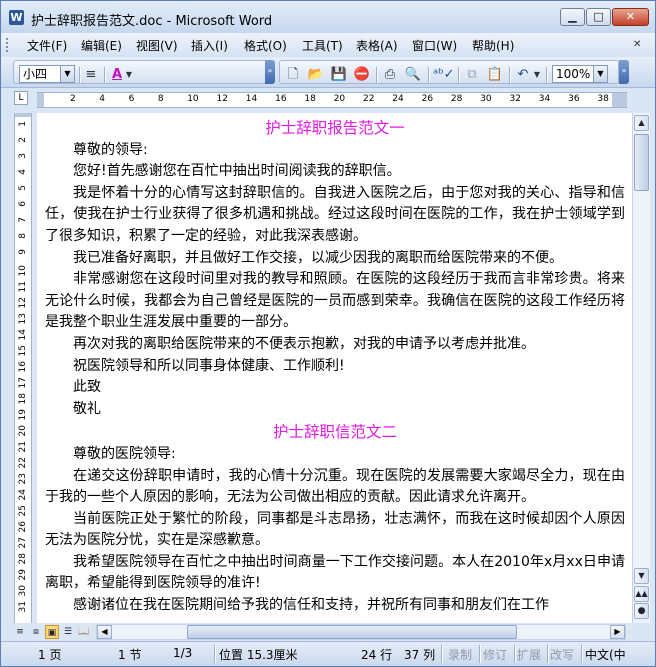  I want to click on ruler-number: 9, so click(23, 252).